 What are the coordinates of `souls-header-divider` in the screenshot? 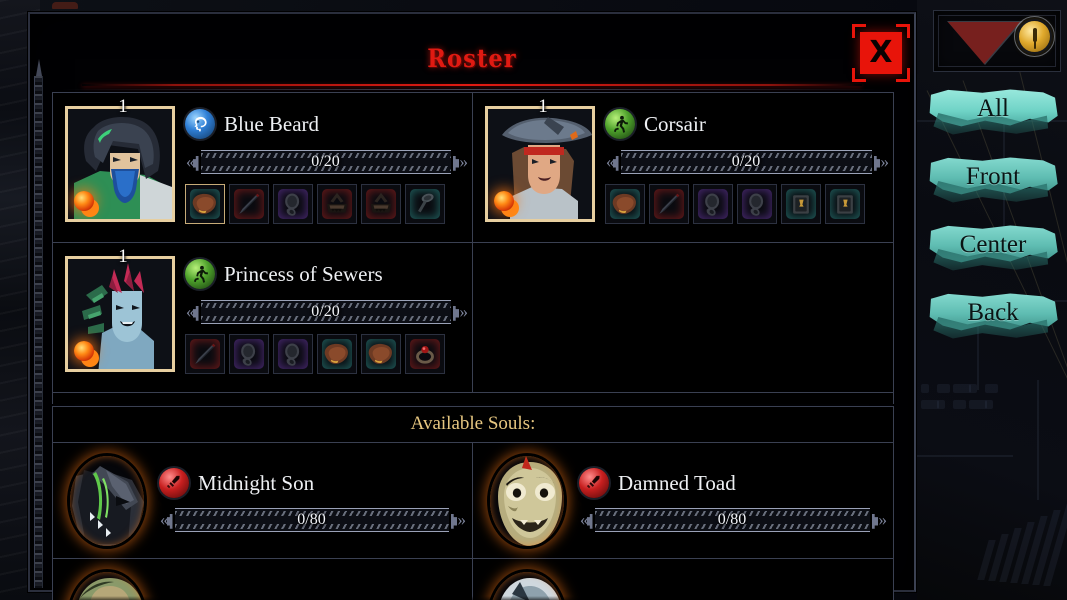 It's located at (473, 406).